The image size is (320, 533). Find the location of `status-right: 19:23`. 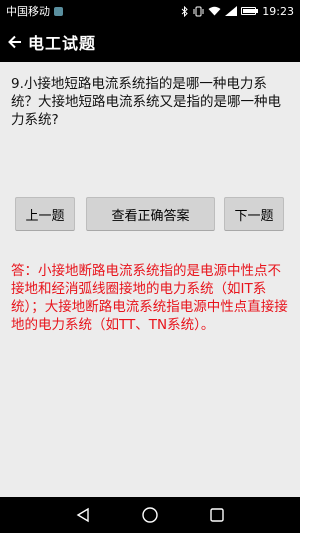

status-right: 19:23 is located at coordinates (237, 11).